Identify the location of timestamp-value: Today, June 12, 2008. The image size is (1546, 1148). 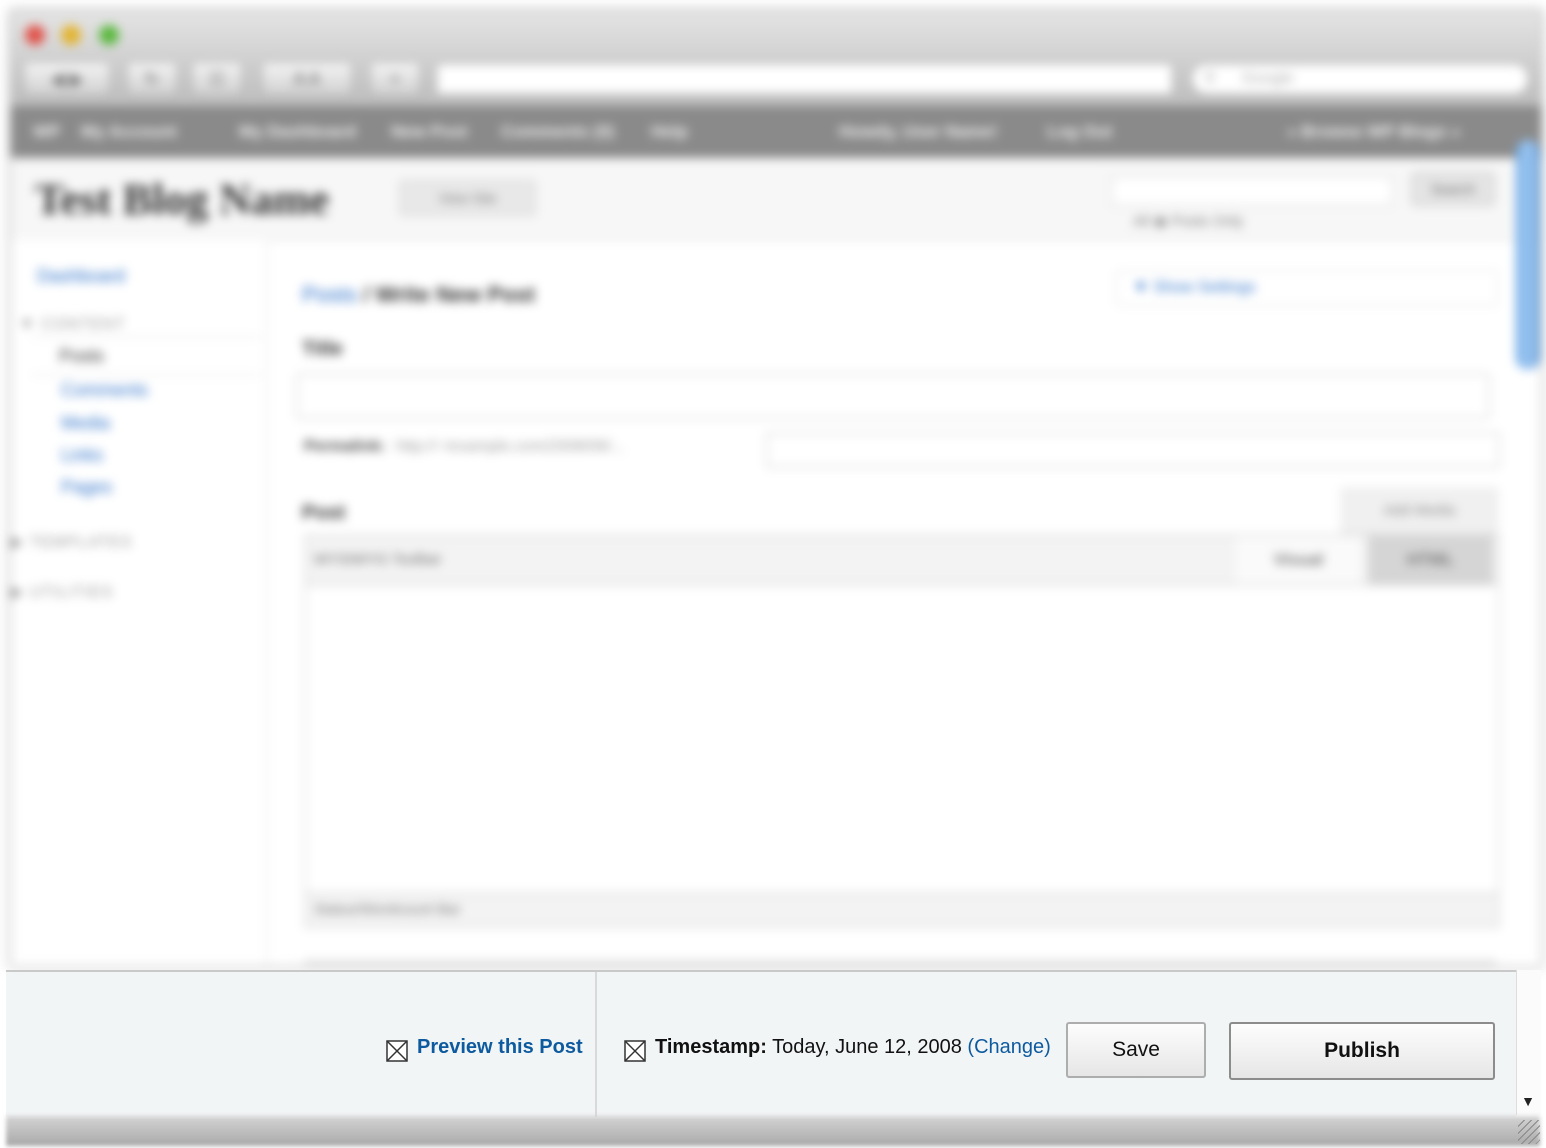
(867, 1047).